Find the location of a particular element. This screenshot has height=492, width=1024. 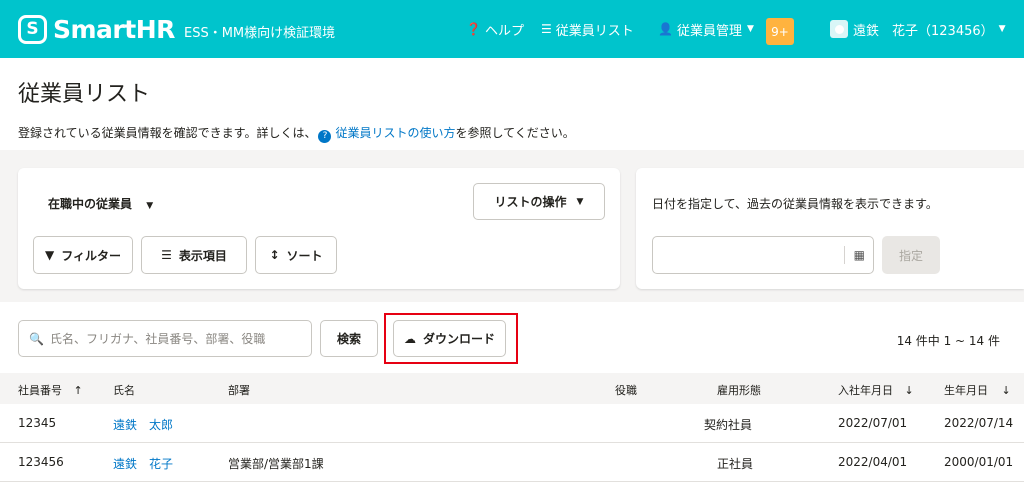

divider is located at coordinates (844, 255).